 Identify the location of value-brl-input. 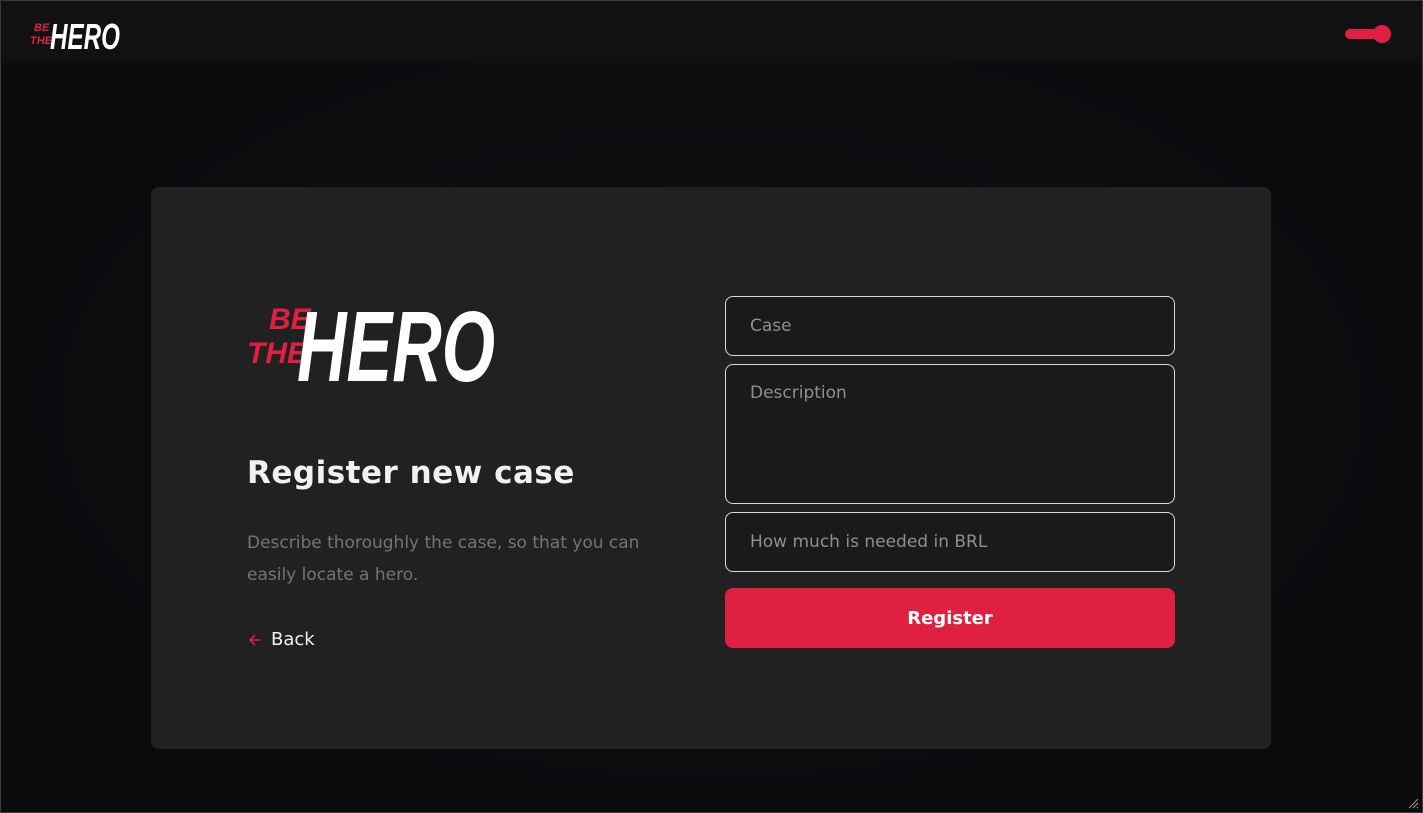
(950, 542).